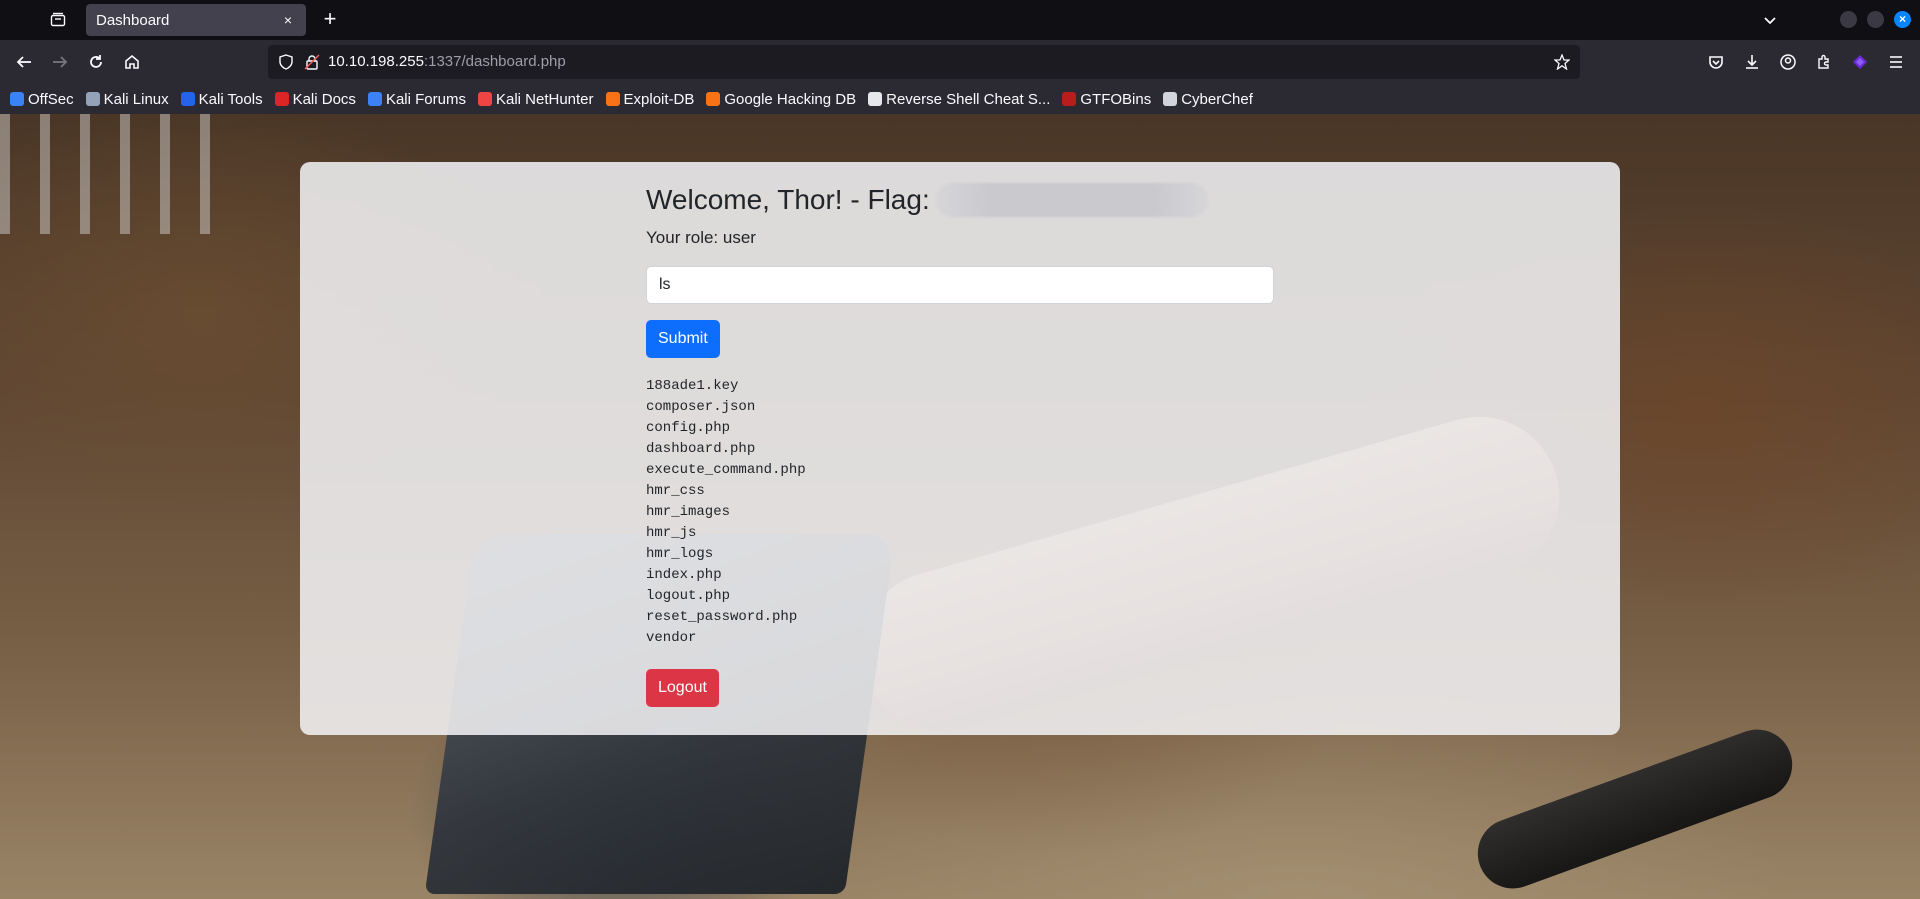 The width and height of the screenshot is (1920, 899). Describe the element at coordinates (875, 99) in the screenshot. I see `reverse-shell-icon` at that location.